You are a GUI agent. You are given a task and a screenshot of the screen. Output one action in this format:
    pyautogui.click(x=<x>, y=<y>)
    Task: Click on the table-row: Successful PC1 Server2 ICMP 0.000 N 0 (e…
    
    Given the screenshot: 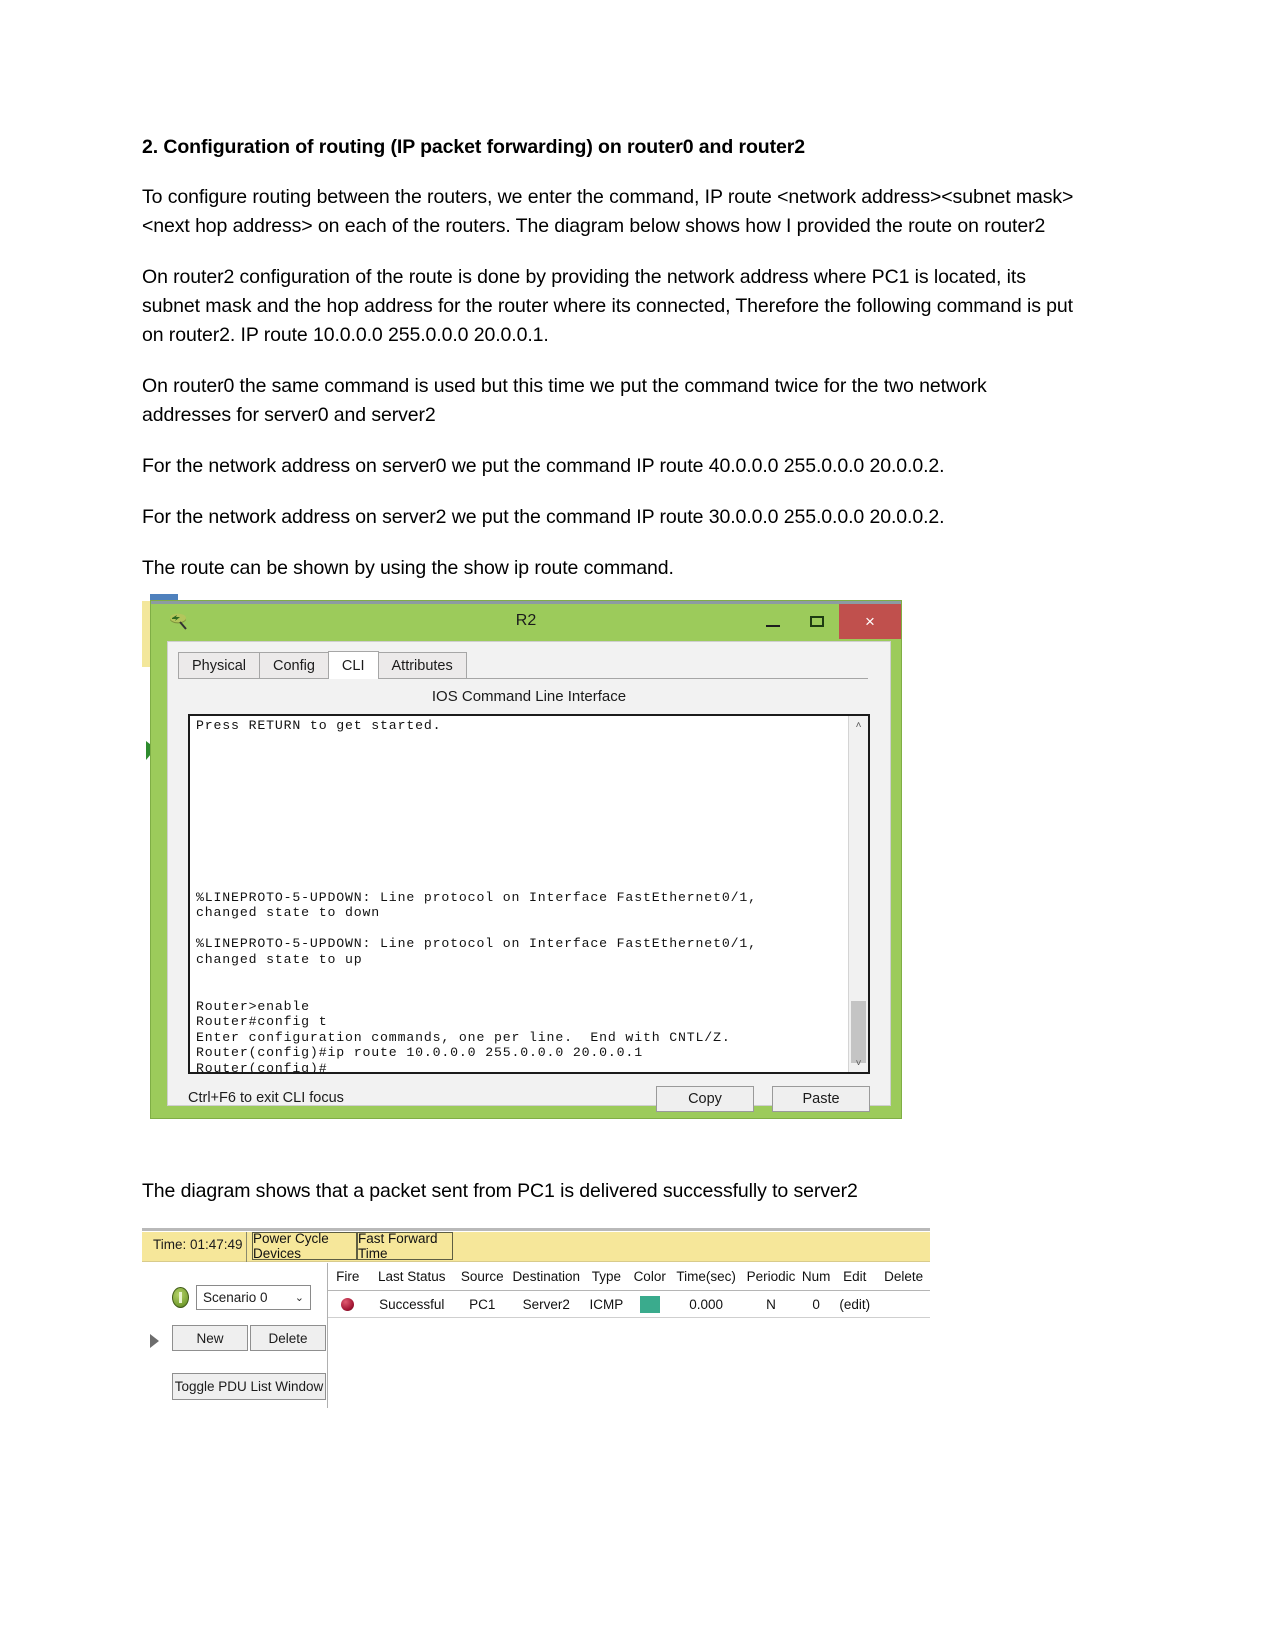 What is the action you would take?
    pyautogui.click(x=629, y=1304)
    